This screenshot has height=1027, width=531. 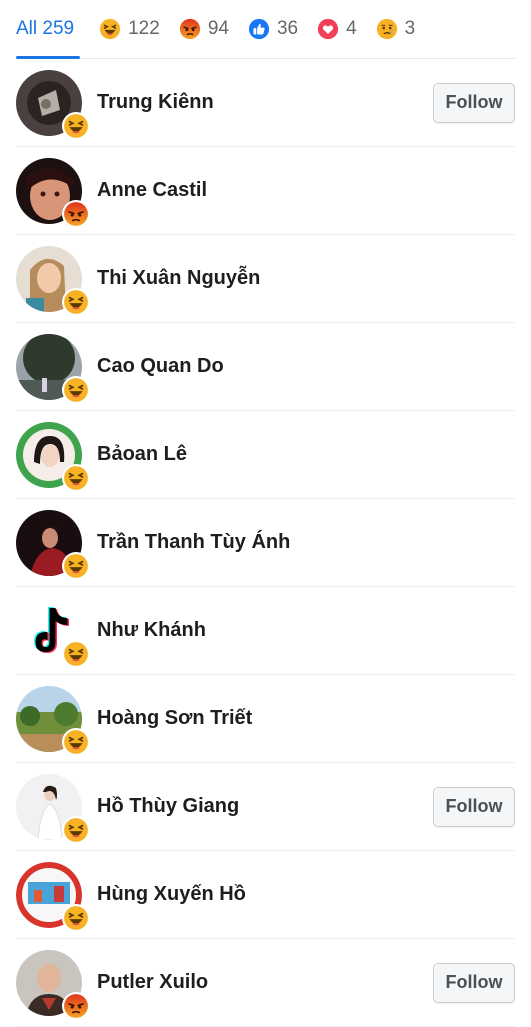 I want to click on list-item: Putler Xuilo Follow, so click(x=265, y=983).